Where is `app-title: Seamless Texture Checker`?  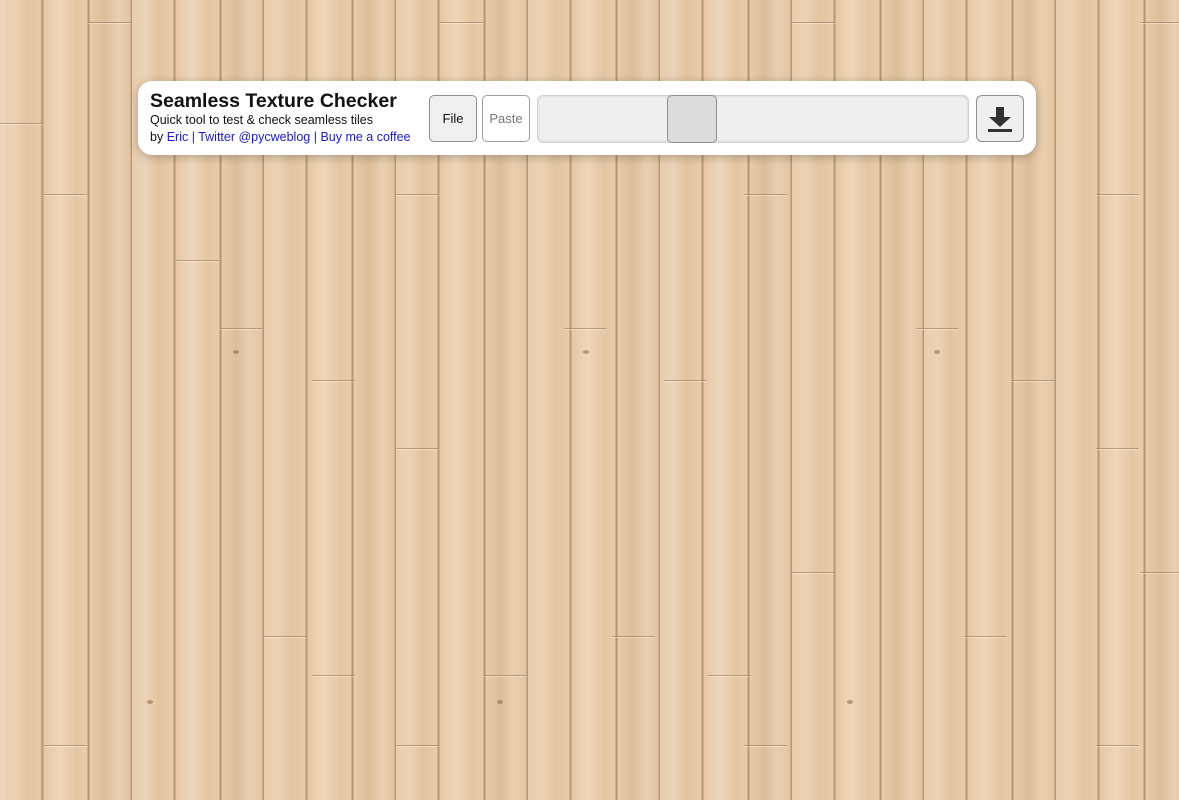
app-title: Seamless Texture Checker is located at coordinates (273, 101).